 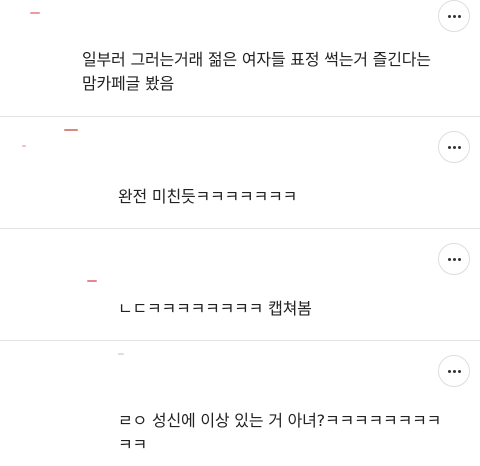 I want to click on comment-text: 완전 미친듯ㅋㅋㅋㅋㅋㅋㅋ, so click(x=208, y=196).